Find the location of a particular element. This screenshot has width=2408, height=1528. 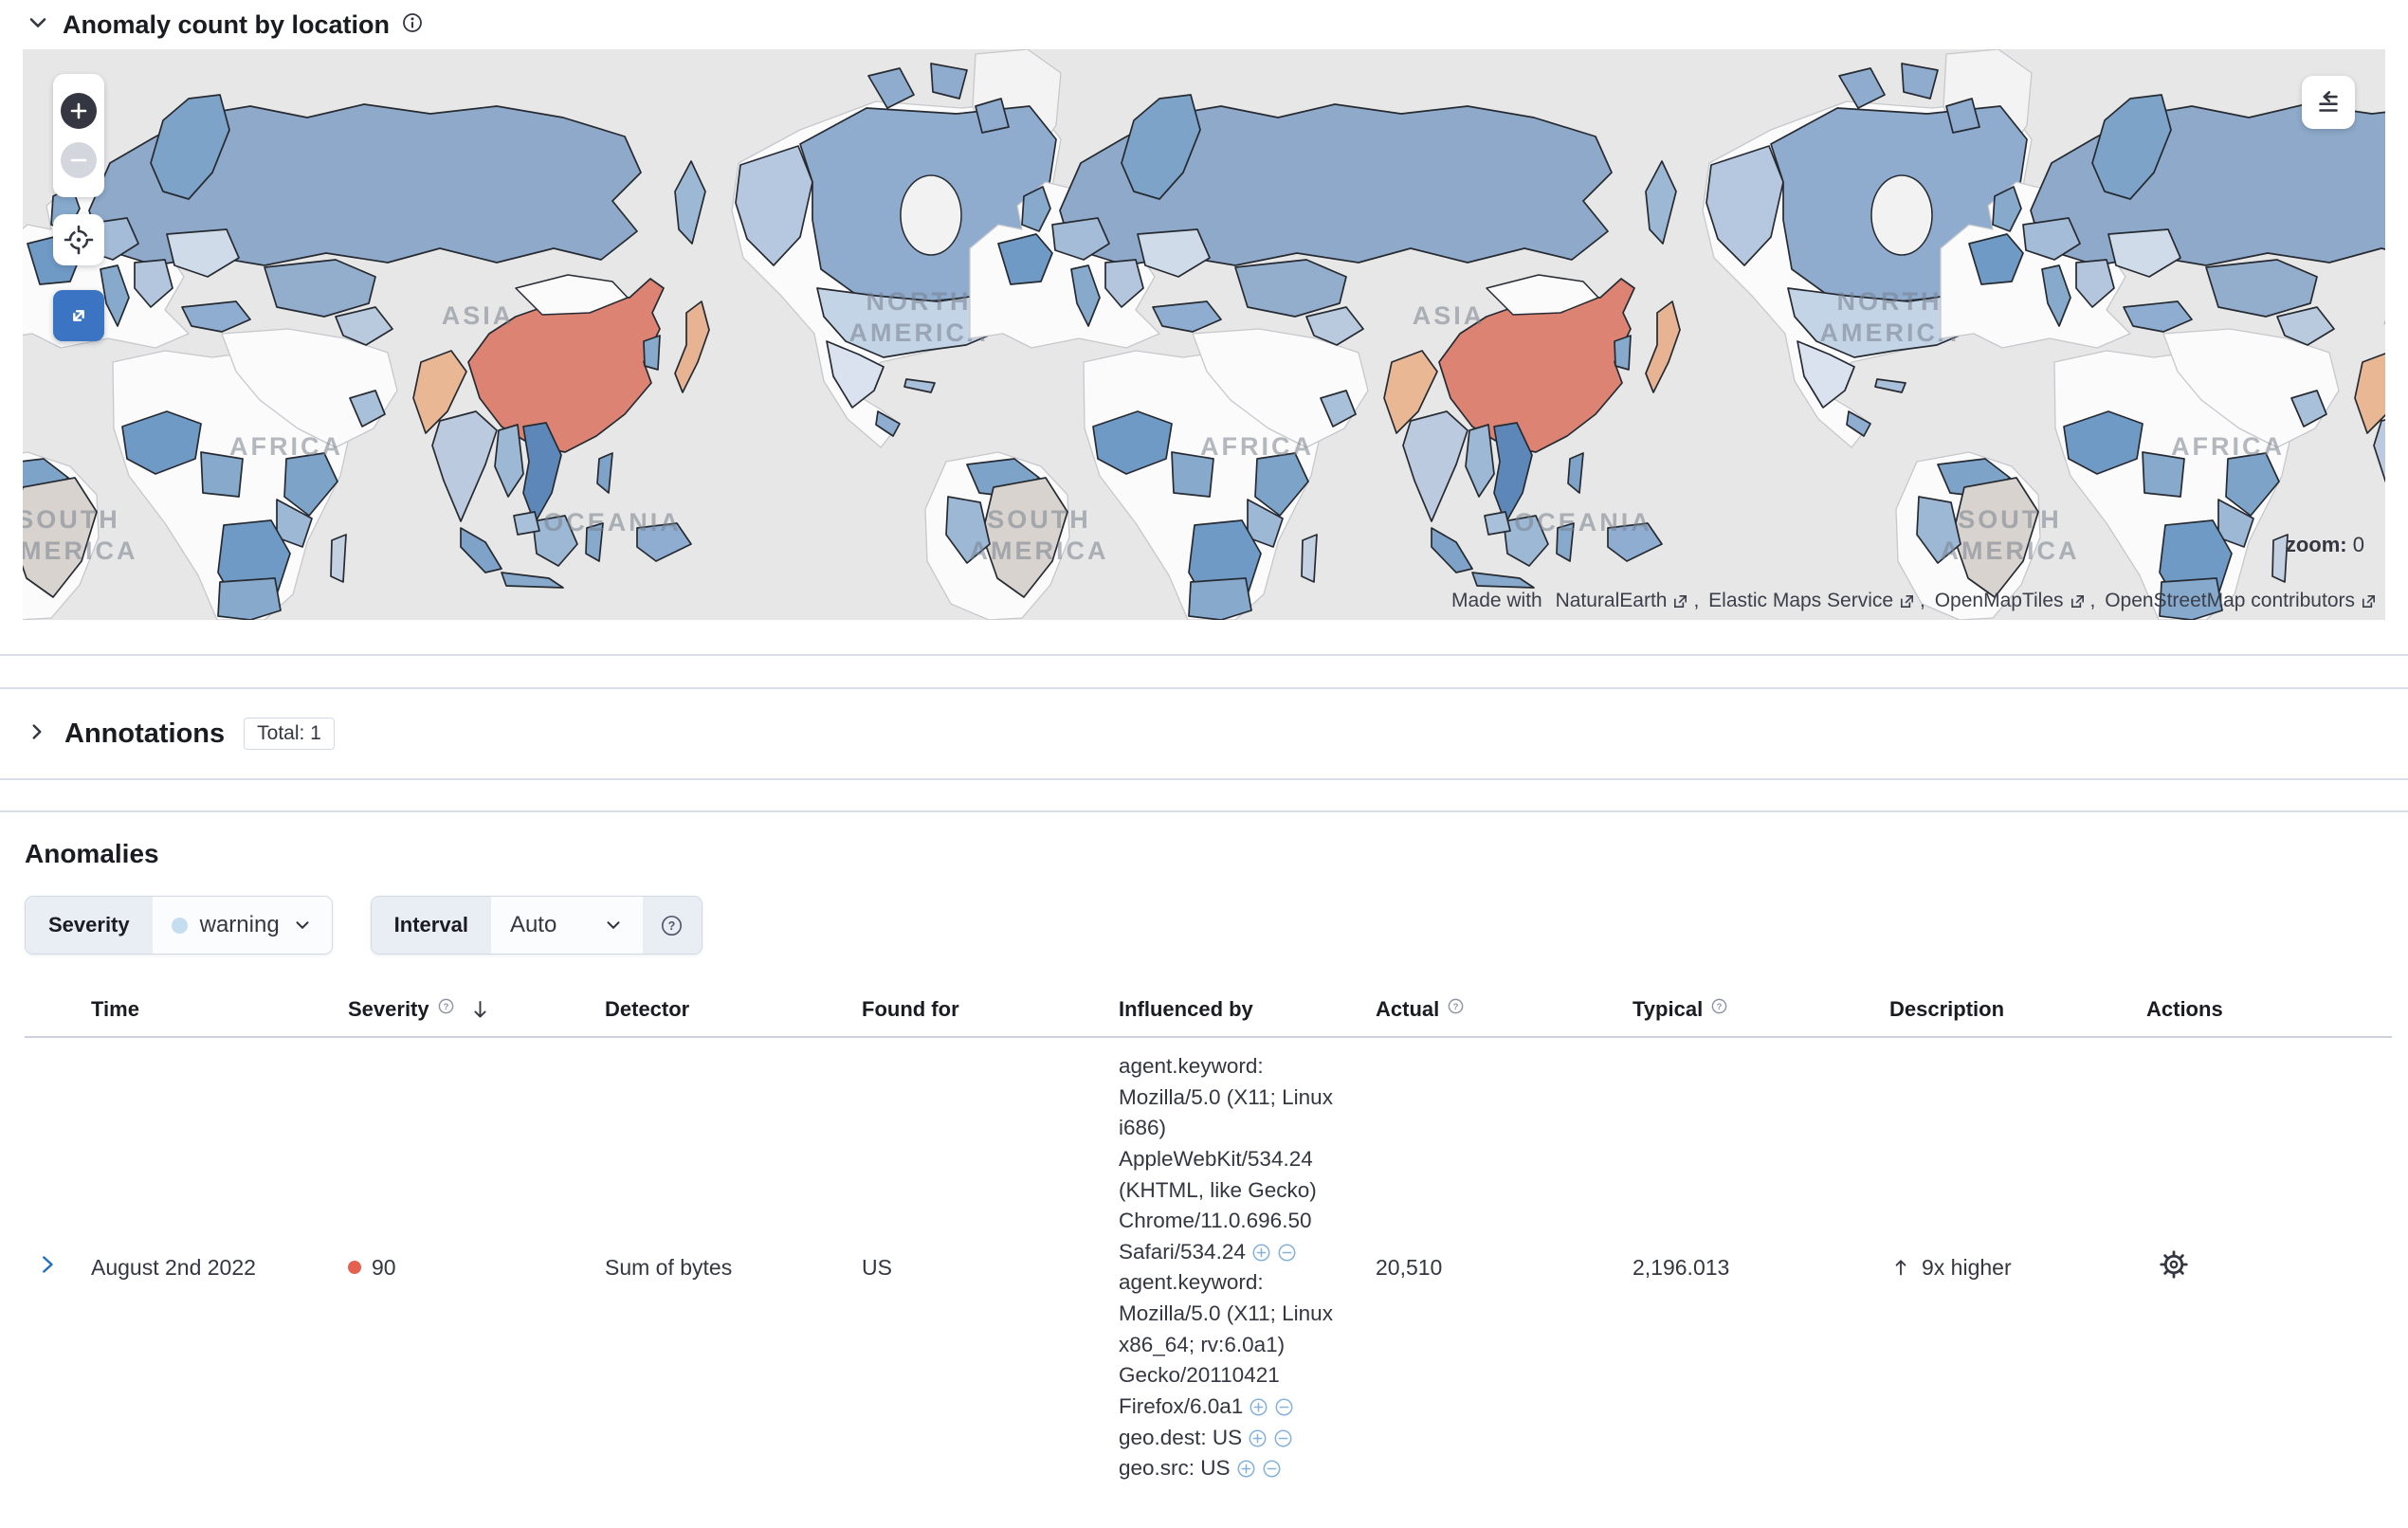

severity-filter-label: Severity is located at coordinates (89, 925).